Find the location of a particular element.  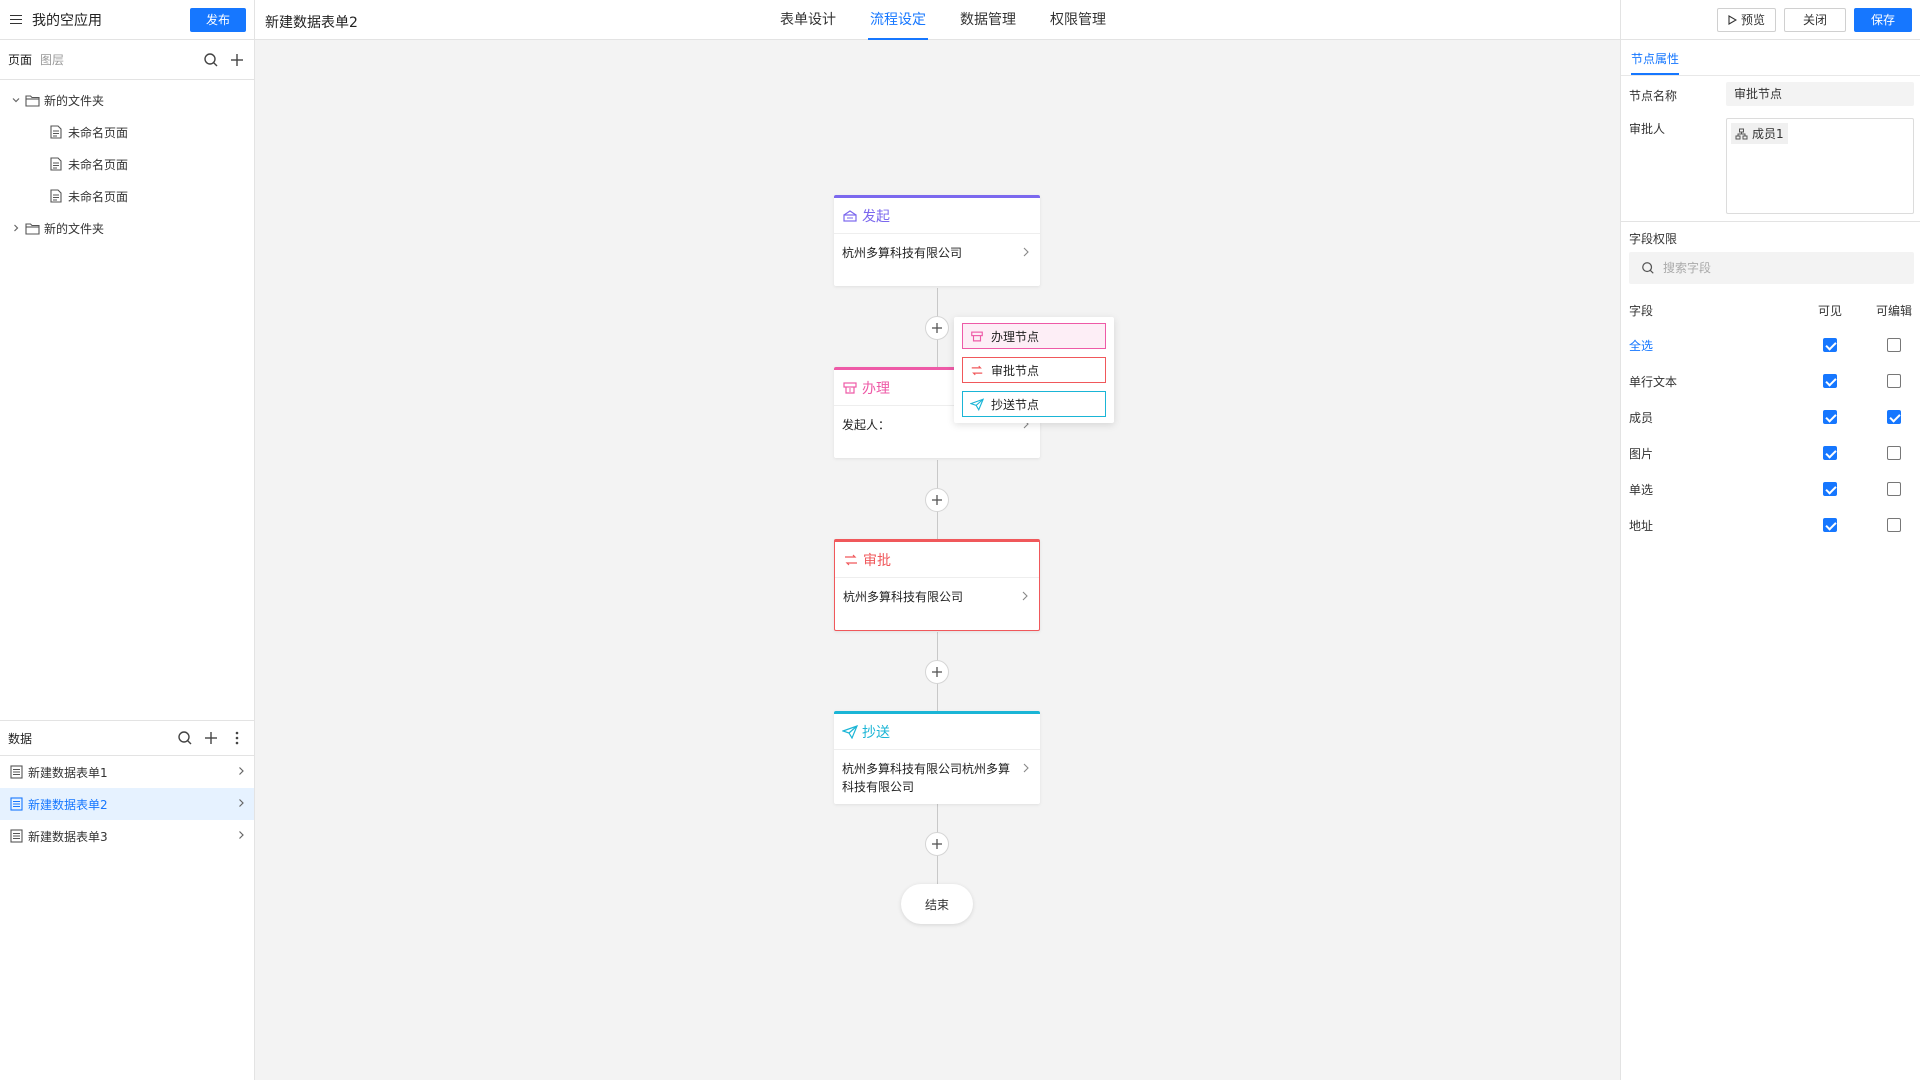

menu-icon is located at coordinates (16, 20).